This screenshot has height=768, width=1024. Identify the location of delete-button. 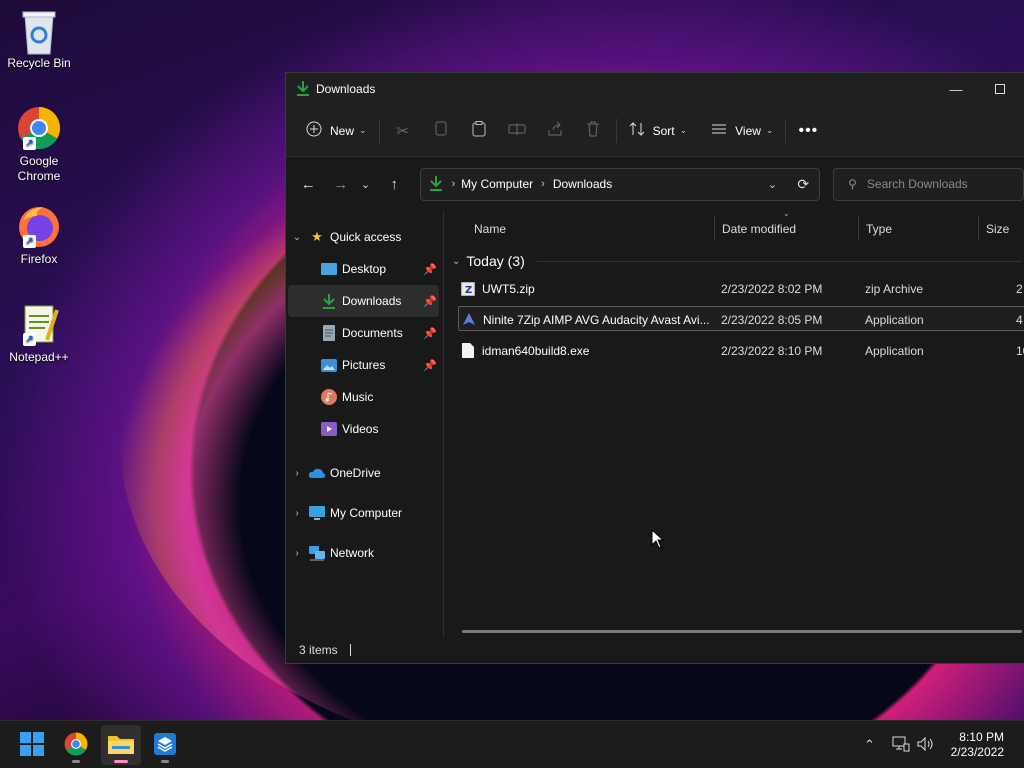
(593, 131).